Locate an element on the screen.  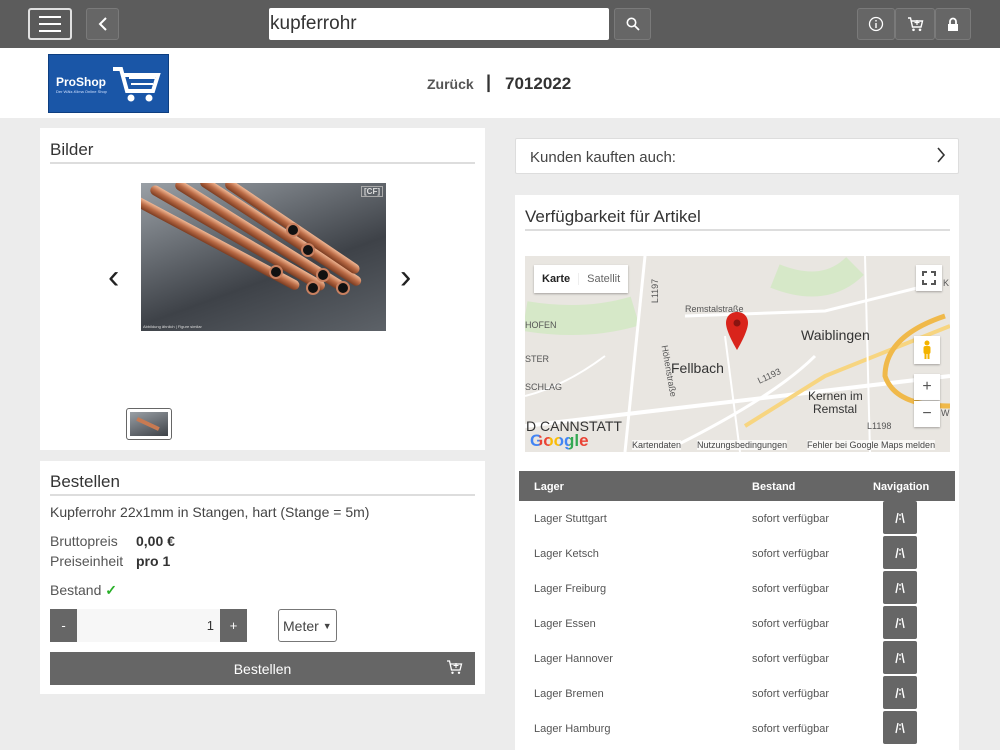
map-city: Fellbach is located at coordinates (697, 368).